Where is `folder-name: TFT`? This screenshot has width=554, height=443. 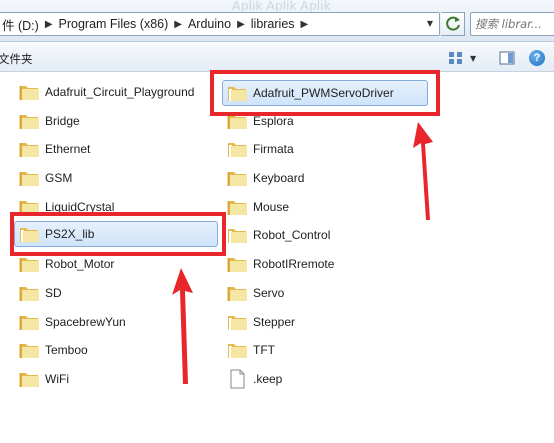
folder-name: TFT is located at coordinates (264, 350).